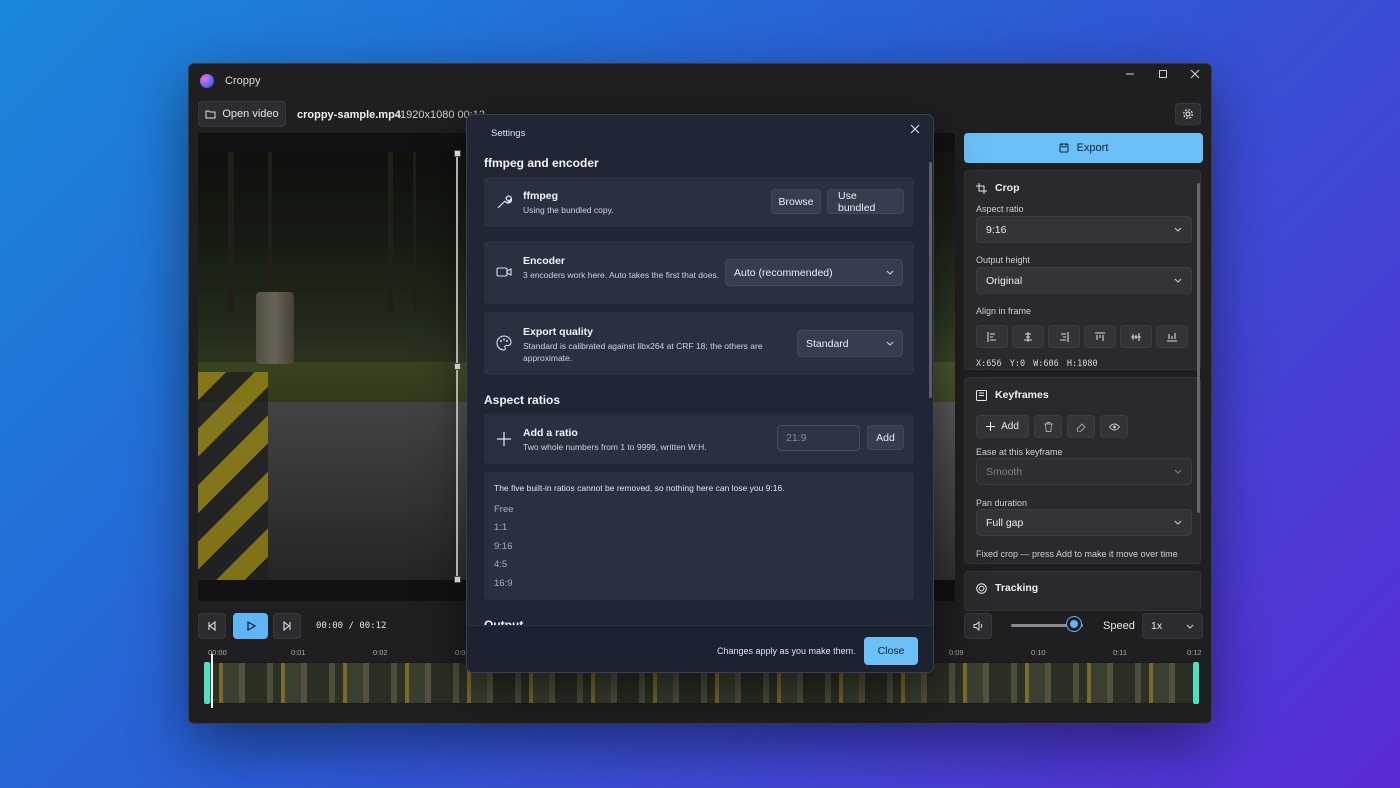  Describe the element at coordinates (503, 546) in the screenshot. I see `ratio-item: 9:16` at that location.